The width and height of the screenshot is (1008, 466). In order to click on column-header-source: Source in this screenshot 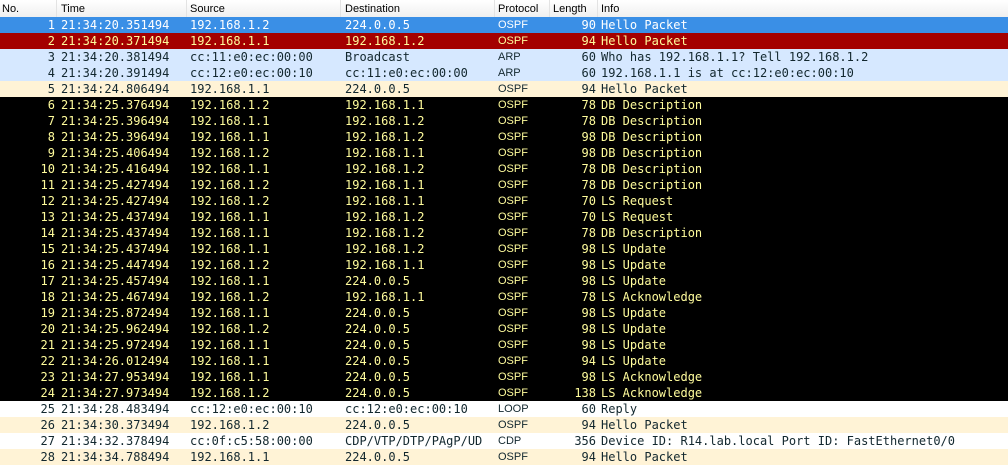, I will do `click(207, 9)`.